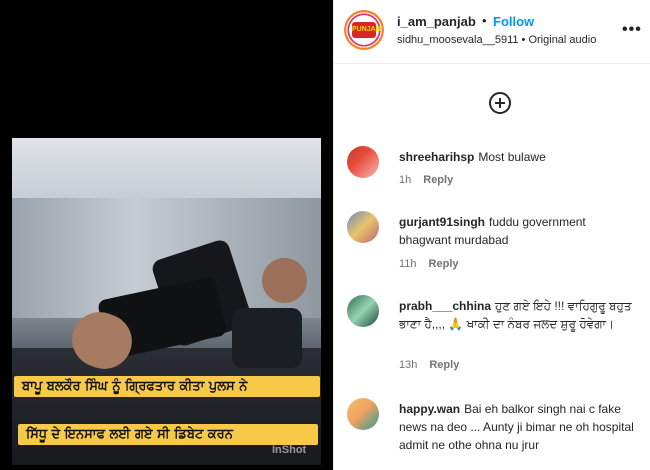  What do you see at coordinates (405, 180) in the screenshot?
I see `comment-time: 1h` at bounding box center [405, 180].